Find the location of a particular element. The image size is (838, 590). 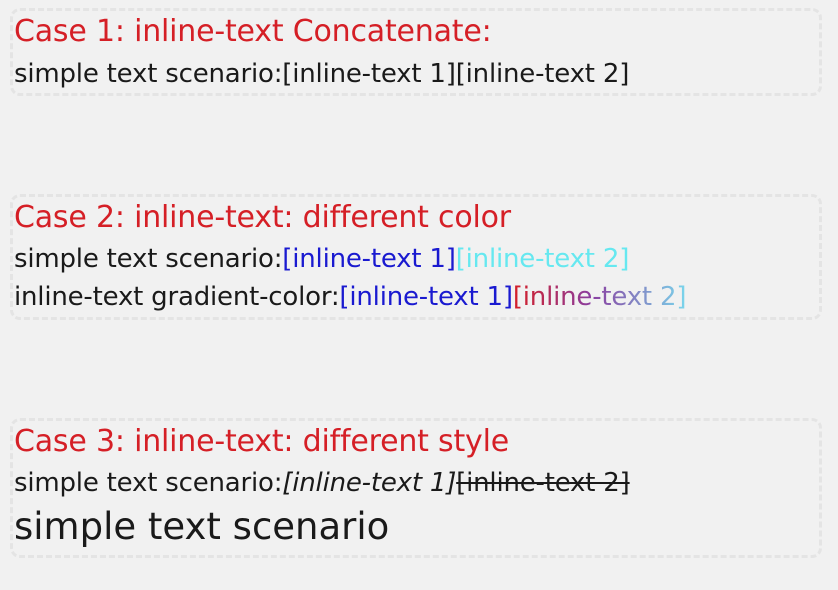

case3-title: Case 3: inline-text: different style is located at coordinates (261, 441).